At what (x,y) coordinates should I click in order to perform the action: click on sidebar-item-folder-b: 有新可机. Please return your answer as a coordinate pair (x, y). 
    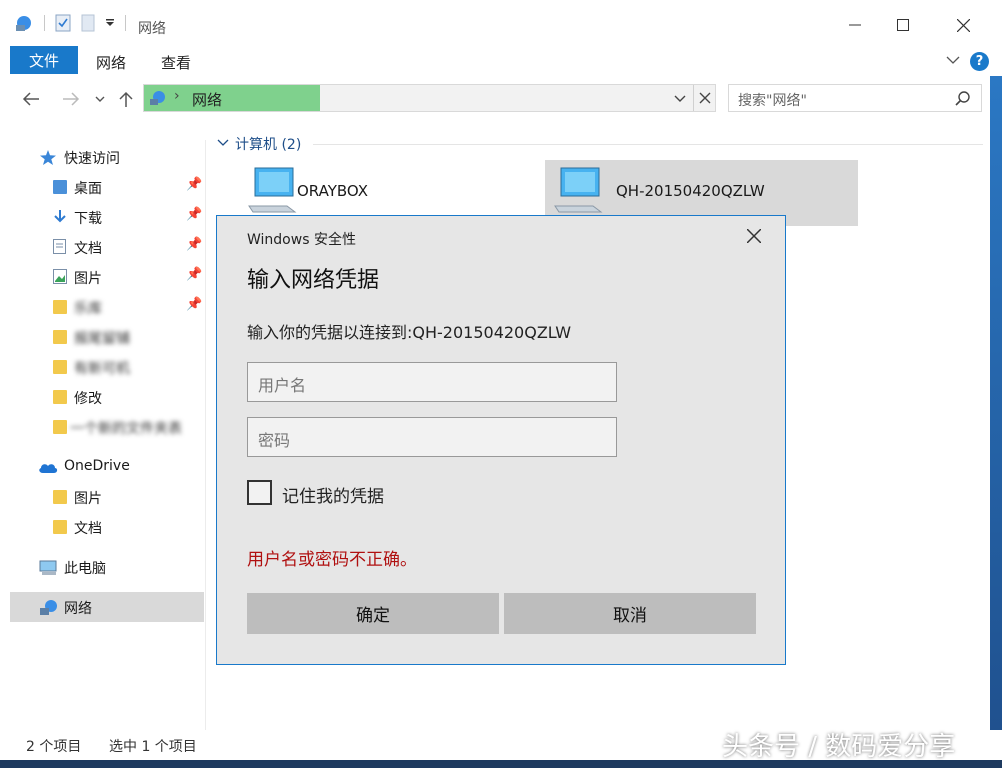
    Looking at the image, I should click on (107, 367).